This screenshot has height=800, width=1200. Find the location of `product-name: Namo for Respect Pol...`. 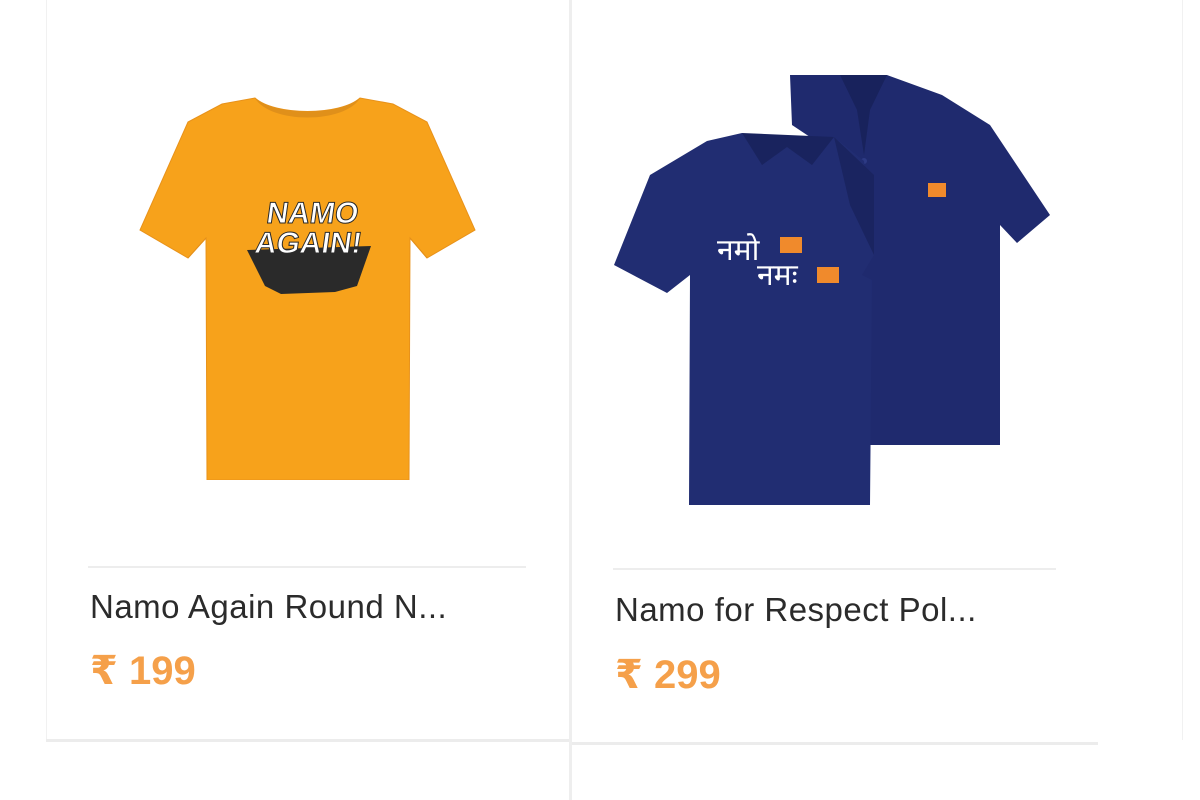

product-name: Namo for Respect Pol... is located at coordinates (796, 610).